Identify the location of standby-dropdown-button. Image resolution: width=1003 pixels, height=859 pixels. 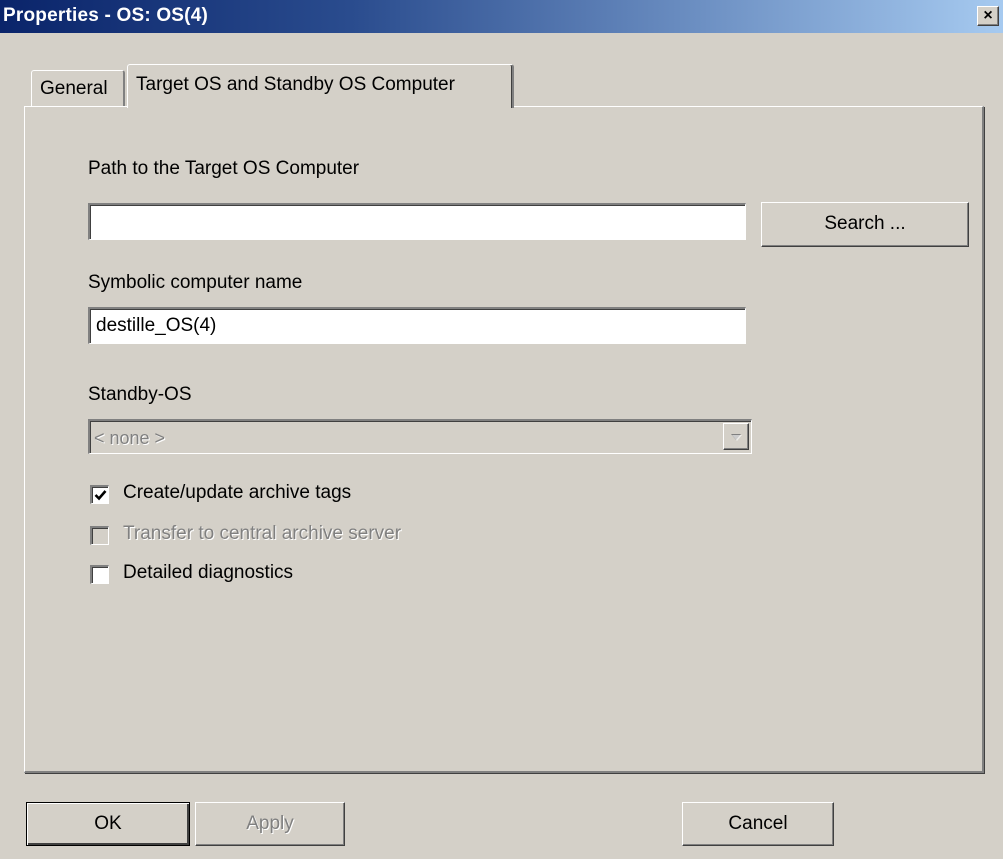
(736, 436).